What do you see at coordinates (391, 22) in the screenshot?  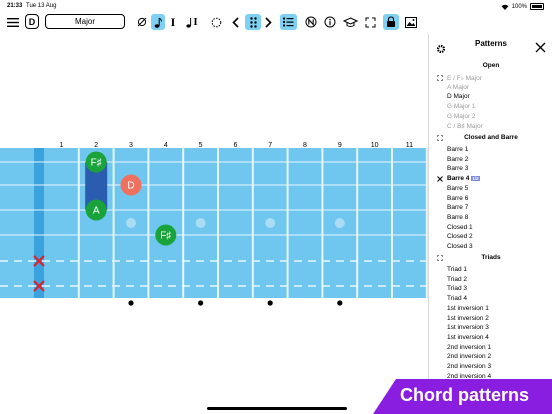 I see `lock-icon` at bounding box center [391, 22].